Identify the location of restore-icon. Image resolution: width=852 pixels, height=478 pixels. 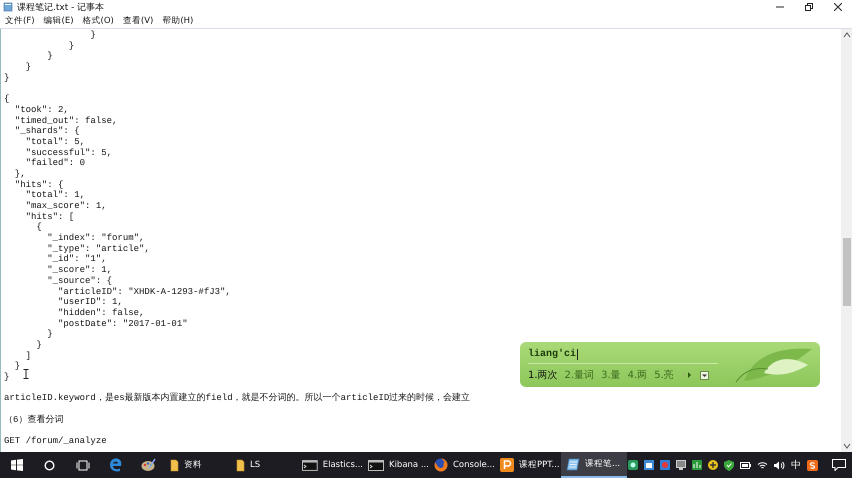
(808, 7).